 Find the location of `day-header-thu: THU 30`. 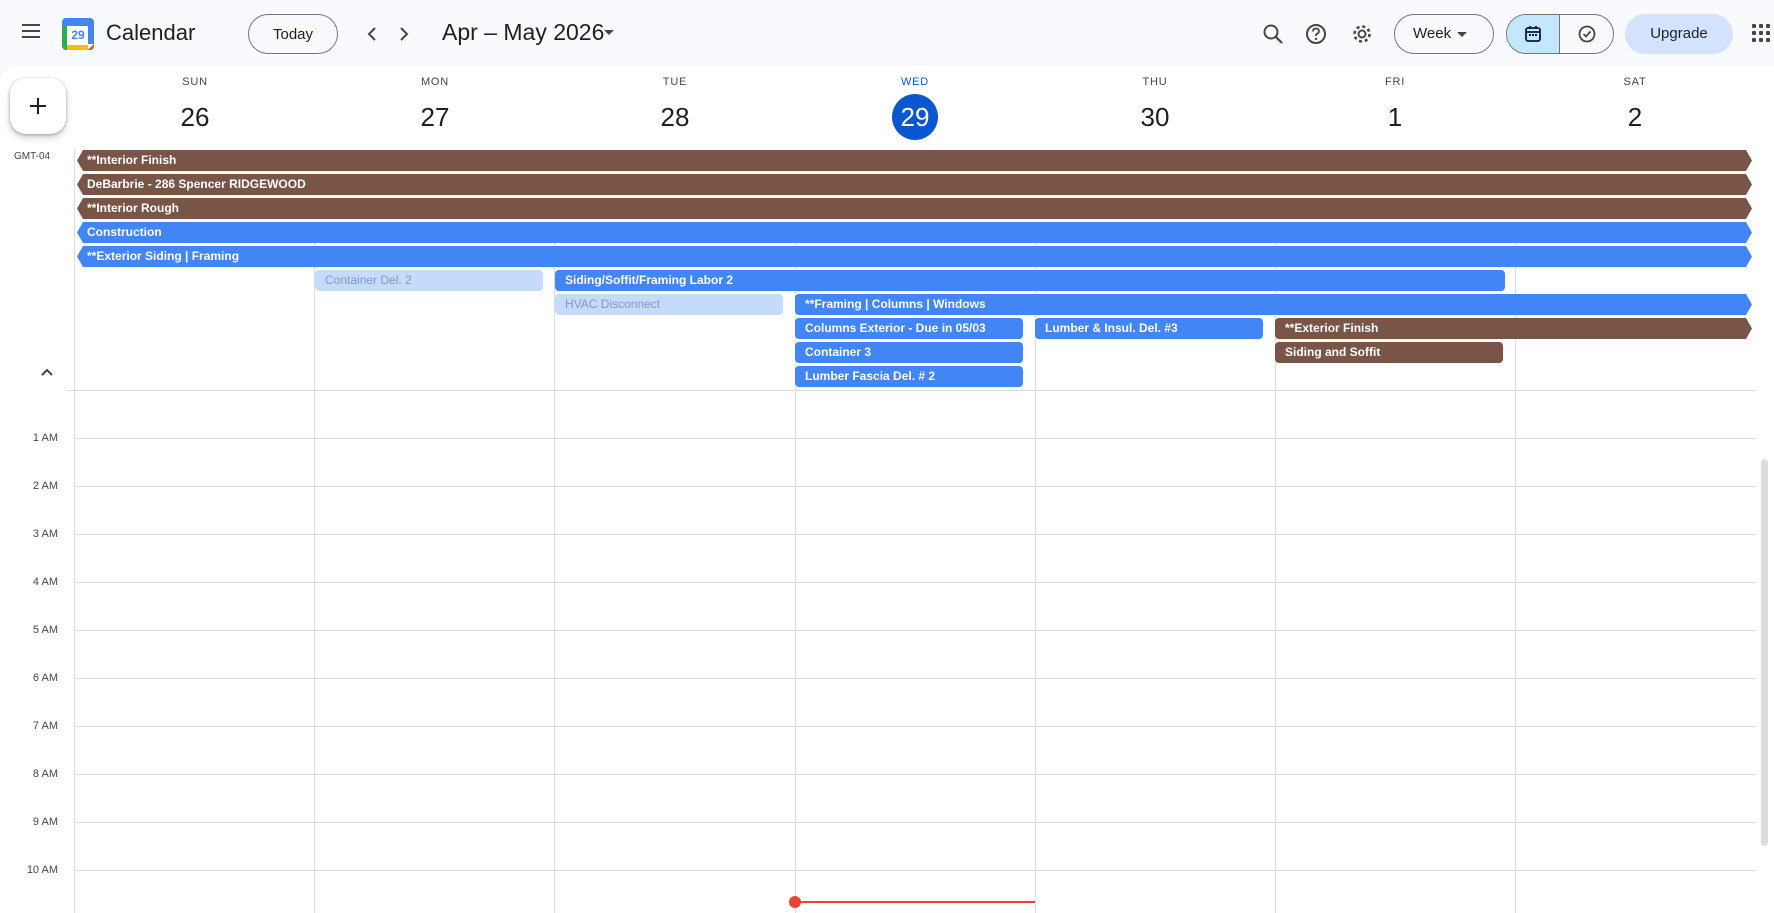

day-header-thu: THU 30 is located at coordinates (1155, 108).